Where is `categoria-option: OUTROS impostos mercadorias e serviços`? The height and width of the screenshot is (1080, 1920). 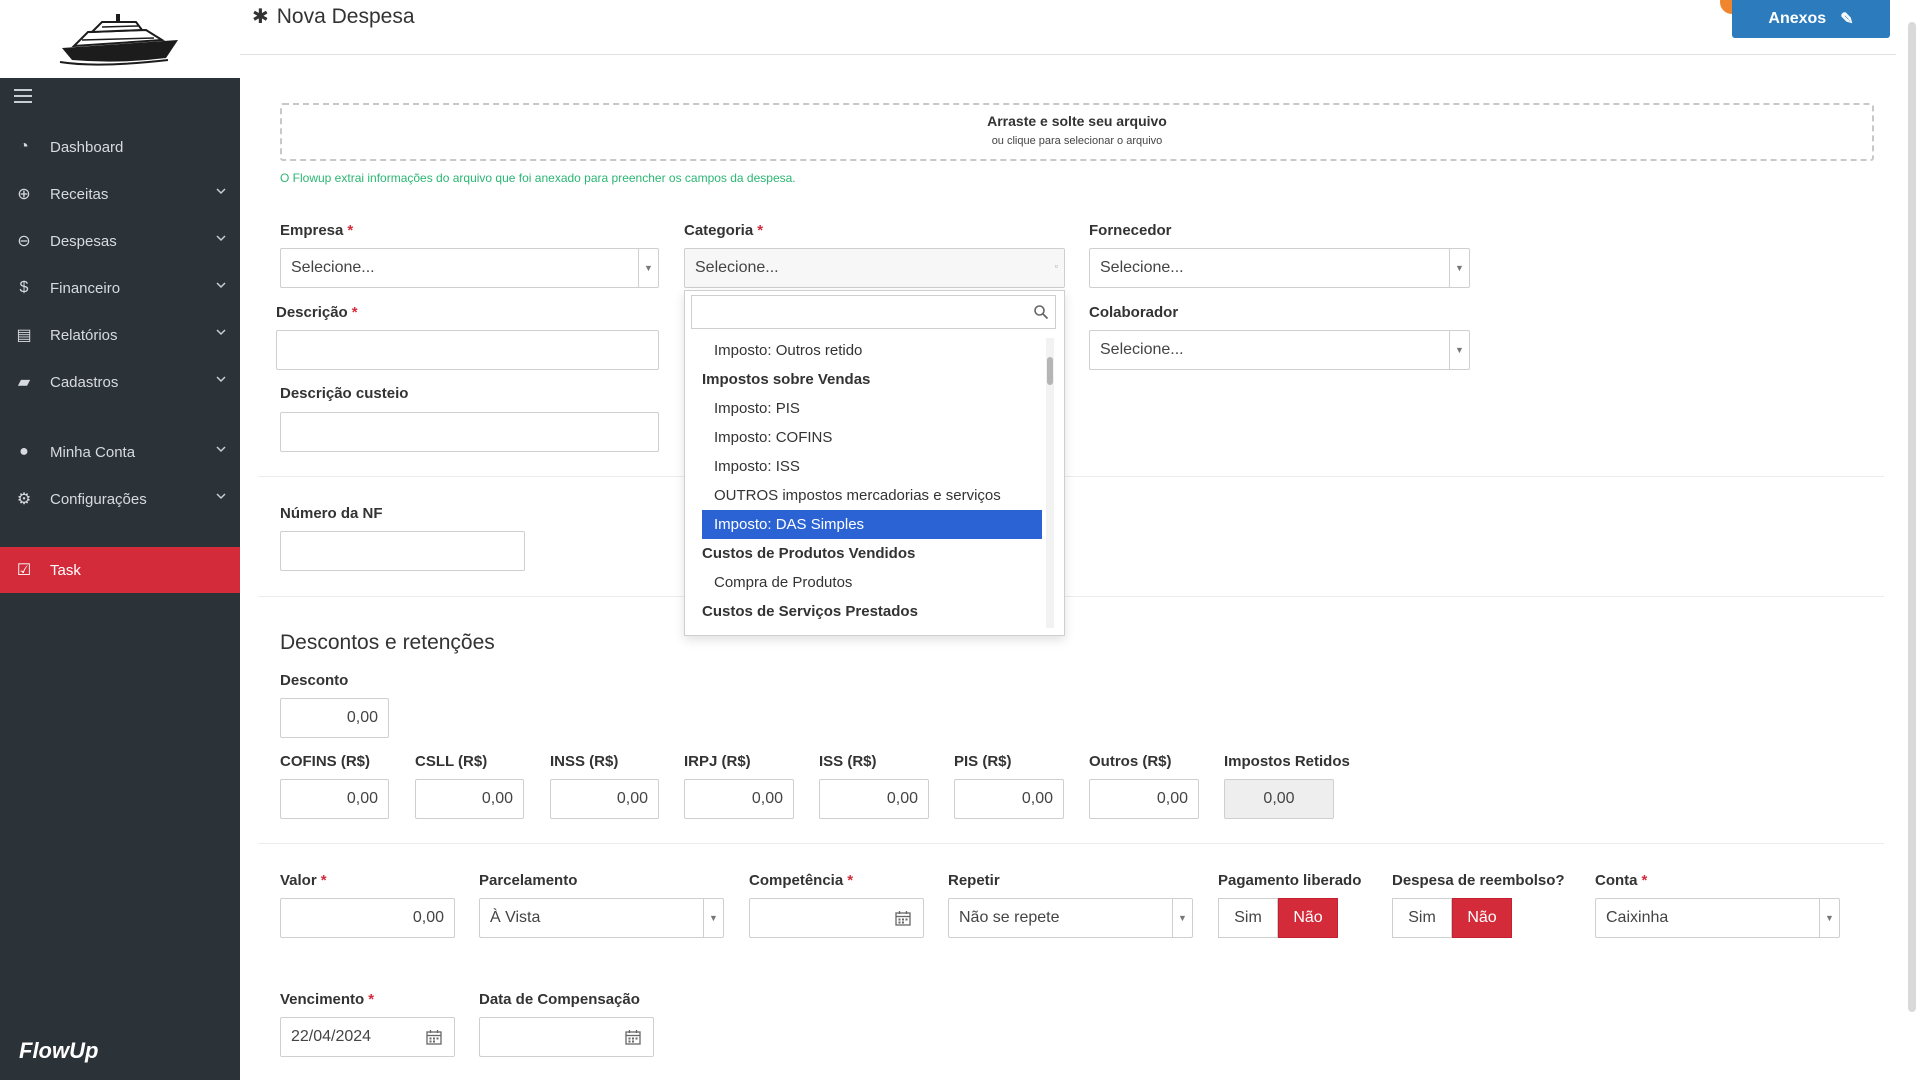
categoria-option: OUTROS impostos mercadorias e serviços is located at coordinates (872, 495).